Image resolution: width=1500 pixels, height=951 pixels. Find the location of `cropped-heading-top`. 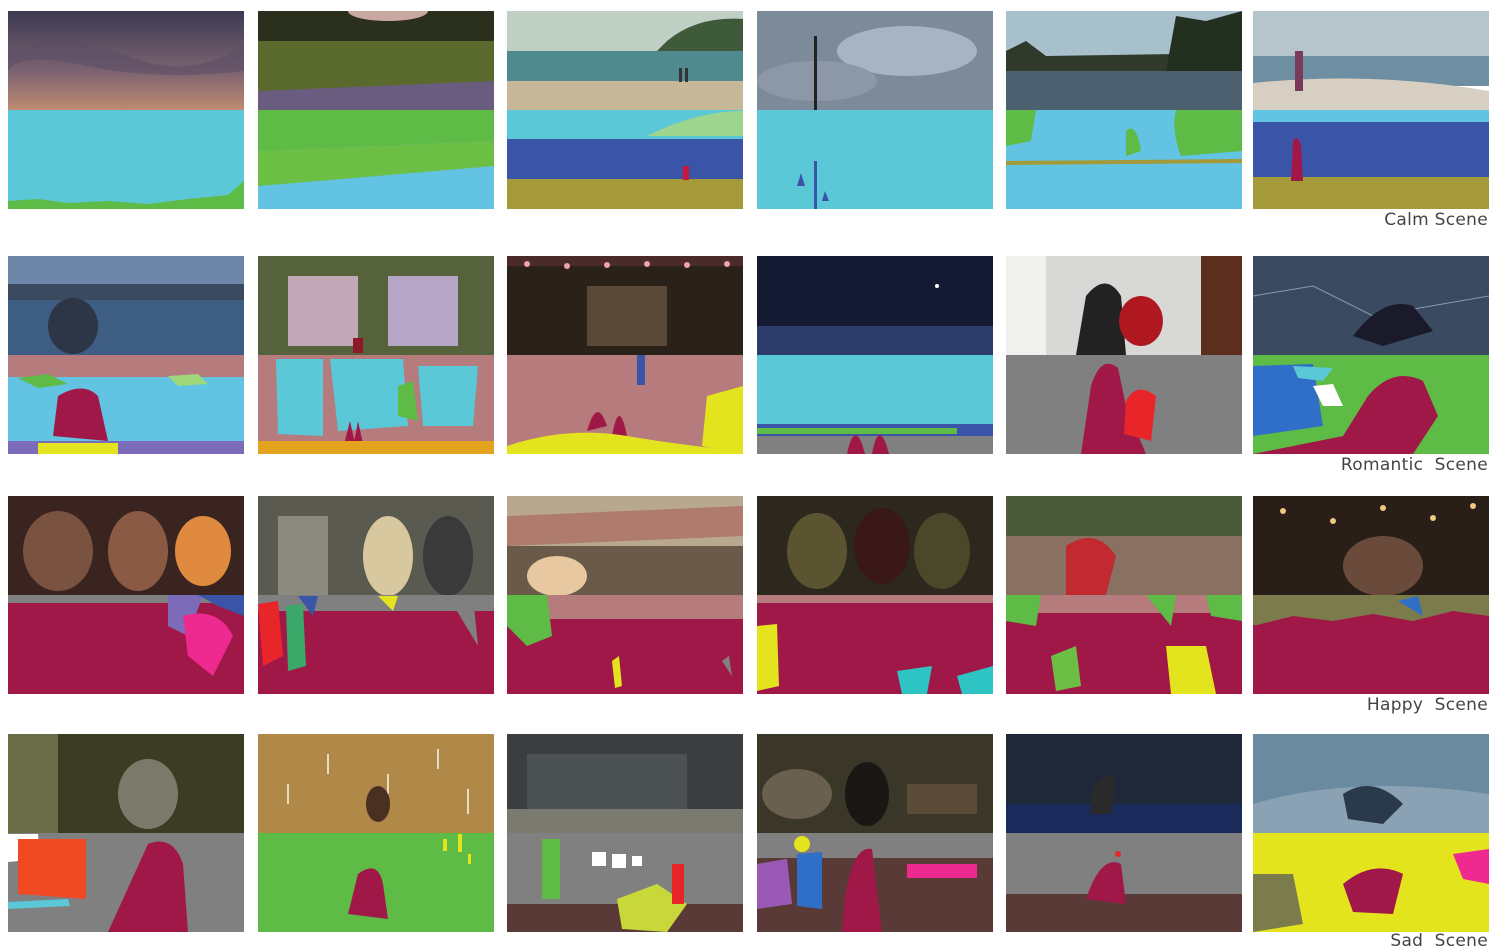

cropped-heading-top is located at coordinates (26, 1).